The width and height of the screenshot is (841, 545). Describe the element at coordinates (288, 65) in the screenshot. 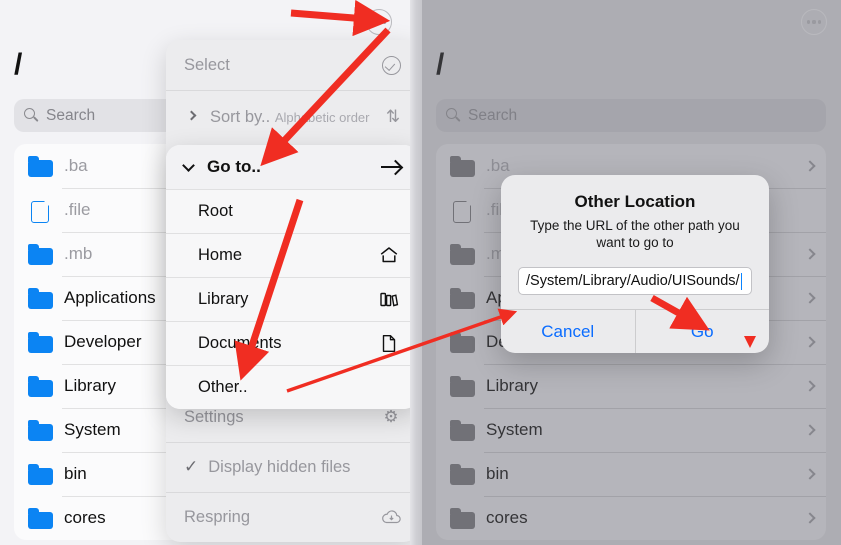

I see `menu-item-select: Select` at that location.